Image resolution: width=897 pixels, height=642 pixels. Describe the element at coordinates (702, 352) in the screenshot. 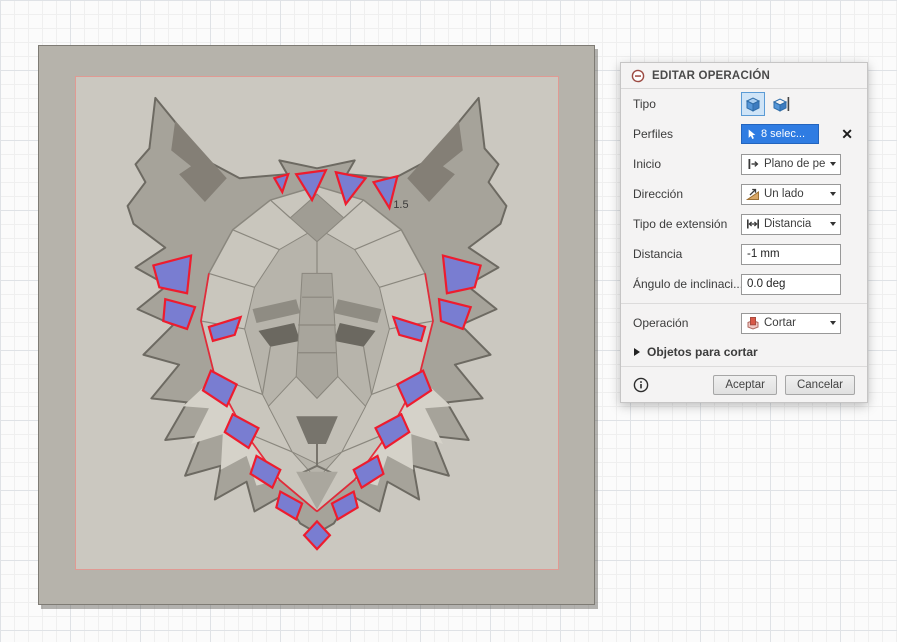

I see `objects-to-cut-label: Objetos para cortar` at that location.